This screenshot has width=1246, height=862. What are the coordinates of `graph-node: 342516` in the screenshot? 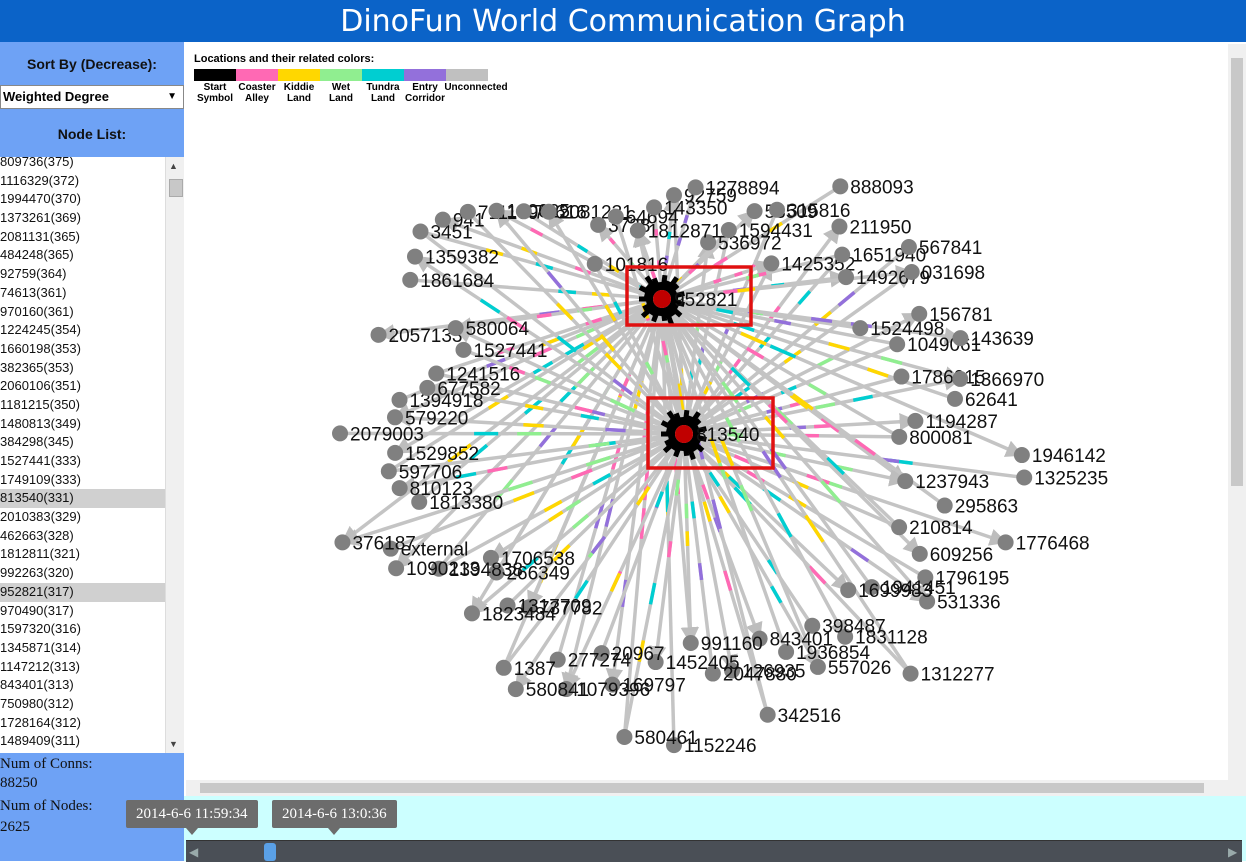 It's located at (800, 716).